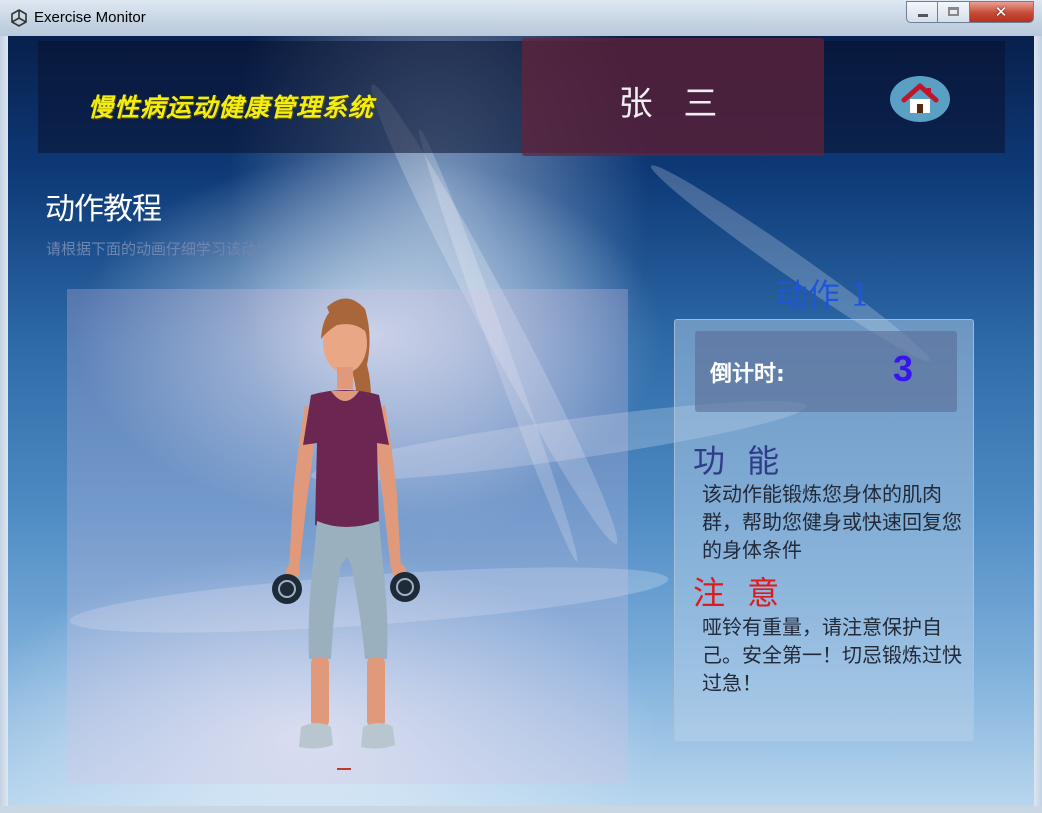 The width and height of the screenshot is (1042, 813). I want to click on system-title: 慢性病运动健康管理系统, so click(231, 107).